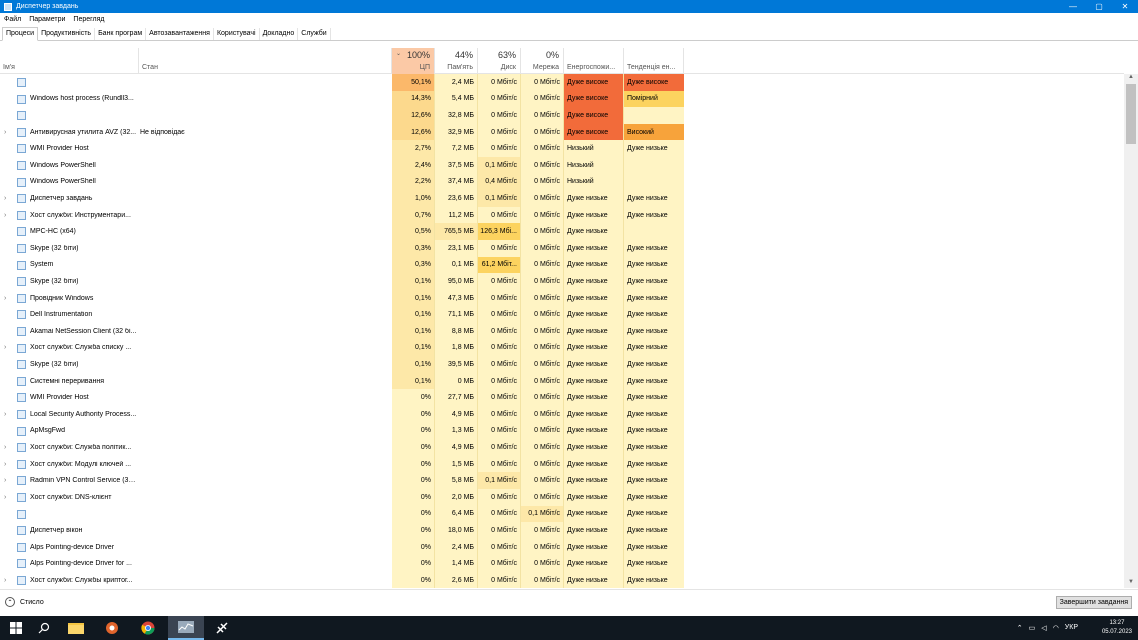  What do you see at coordinates (76, 628) in the screenshot?
I see `file-explorer-icon` at bounding box center [76, 628].